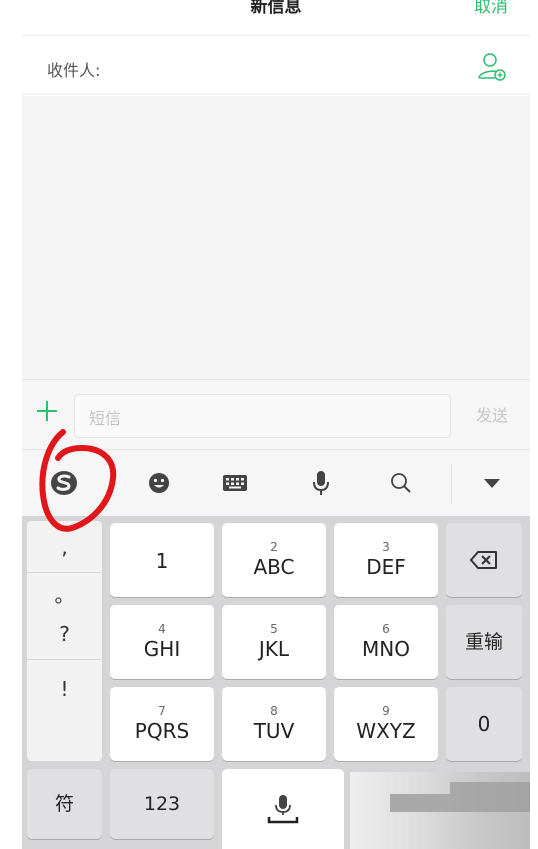 This screenshot has height=849, width=538. What do you see at coordinates (401, 483) in the screenshot?
I see `search-icon` at bounding box center [401, 483].